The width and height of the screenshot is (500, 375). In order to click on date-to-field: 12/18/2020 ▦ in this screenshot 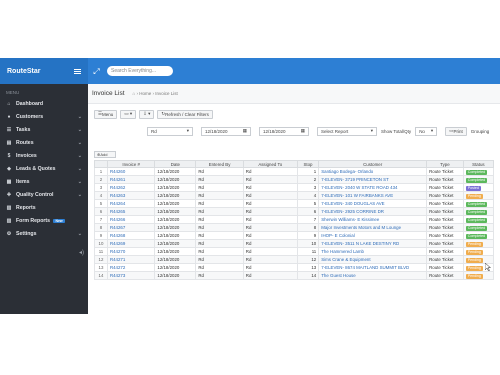, I will do `click(284, 131)`.